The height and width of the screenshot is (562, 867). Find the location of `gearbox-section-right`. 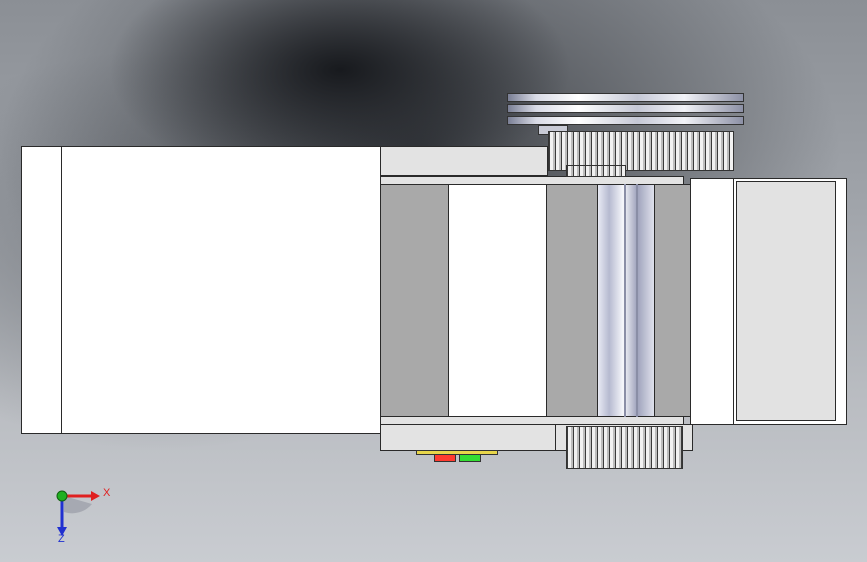

gearbox-section-right is located at coordinates (572, 300).